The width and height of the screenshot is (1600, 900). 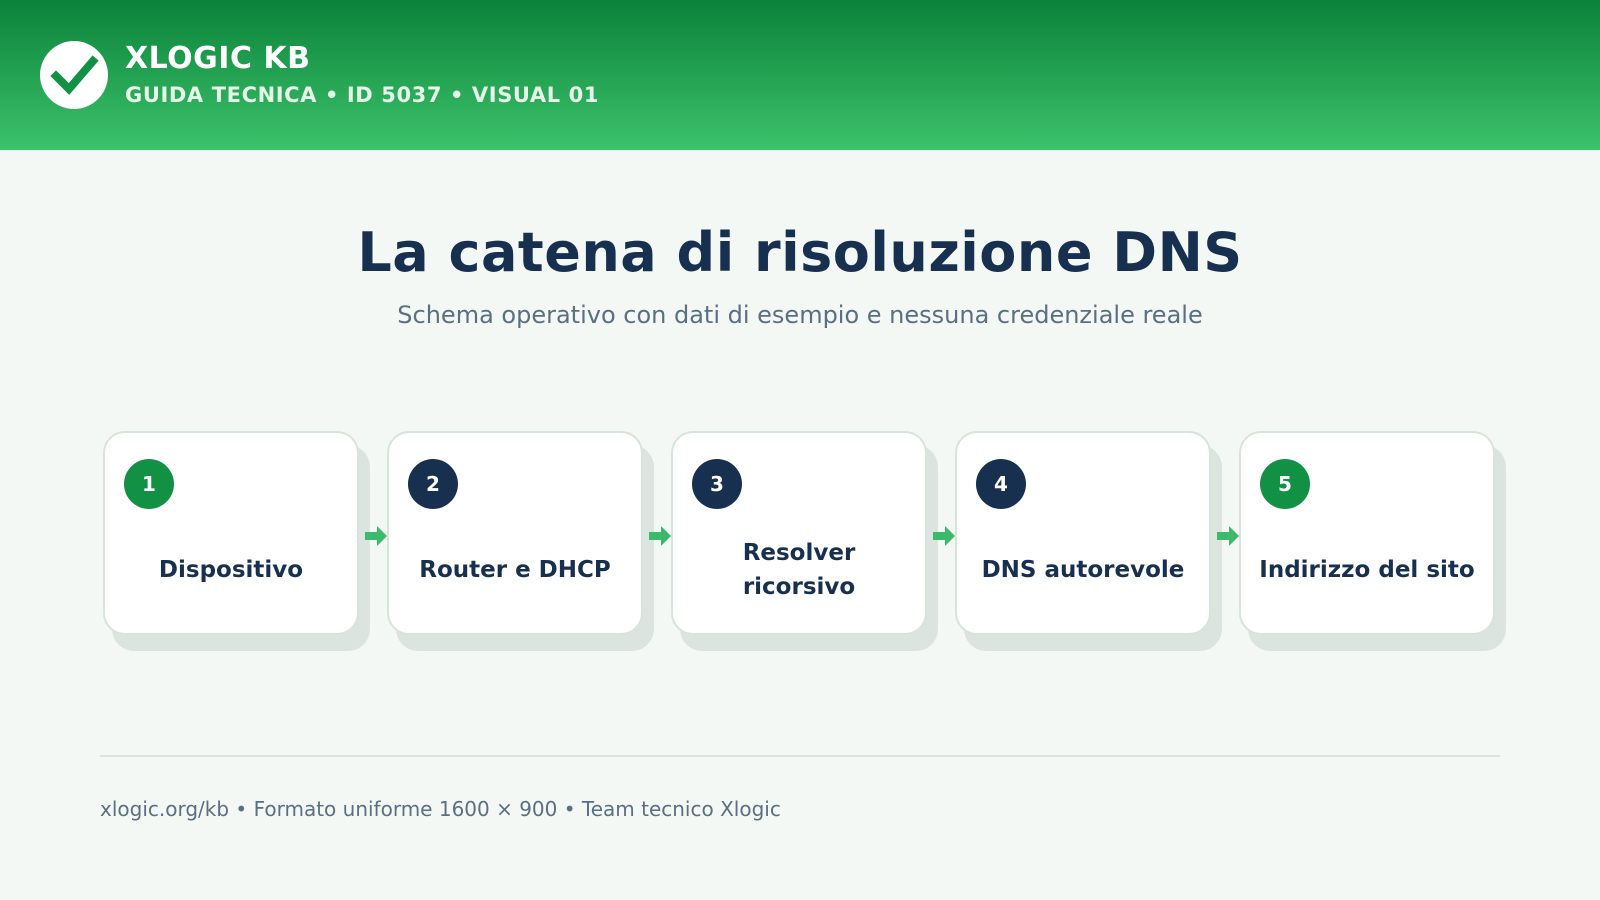 I want to click on page-title: La catena di risoluzione DNS, so click(x=800, y=252).